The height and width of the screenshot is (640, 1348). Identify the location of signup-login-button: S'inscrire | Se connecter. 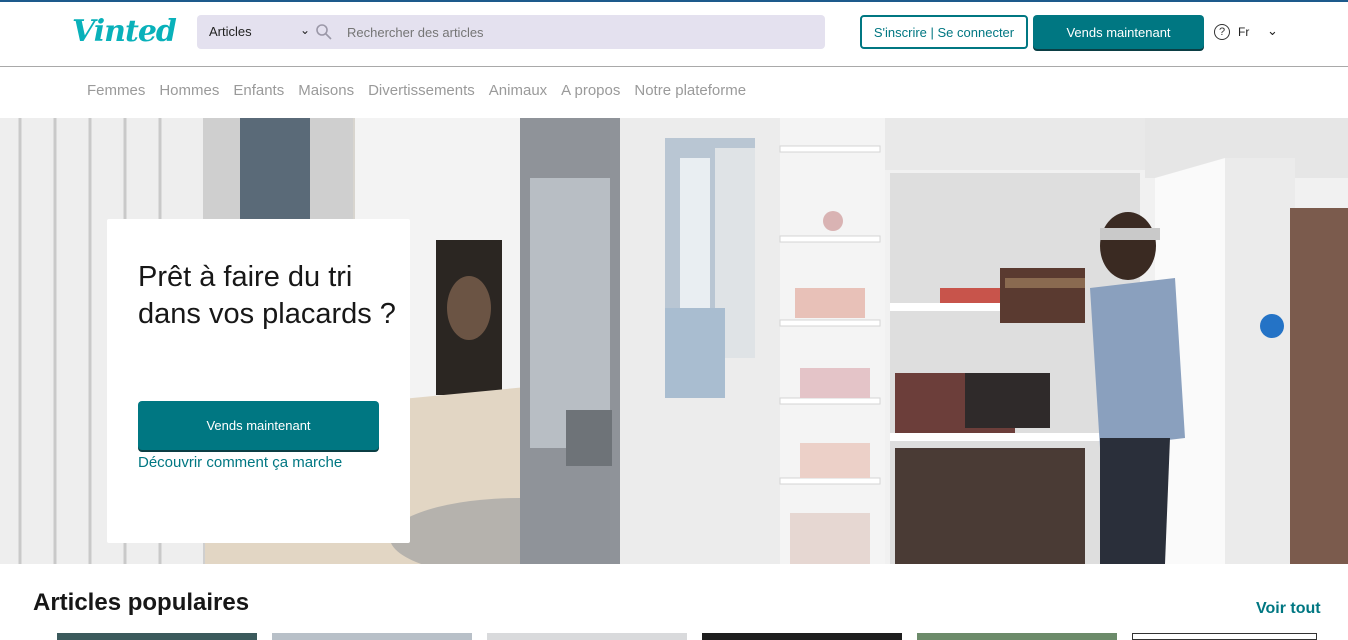
(944, 32).